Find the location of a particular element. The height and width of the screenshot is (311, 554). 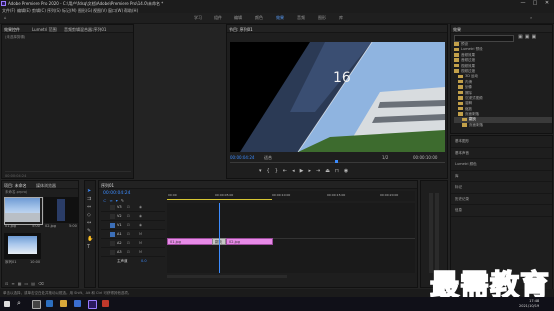

right-panel-section: Lumetri 颜色 is located at coordinates (501, 165).